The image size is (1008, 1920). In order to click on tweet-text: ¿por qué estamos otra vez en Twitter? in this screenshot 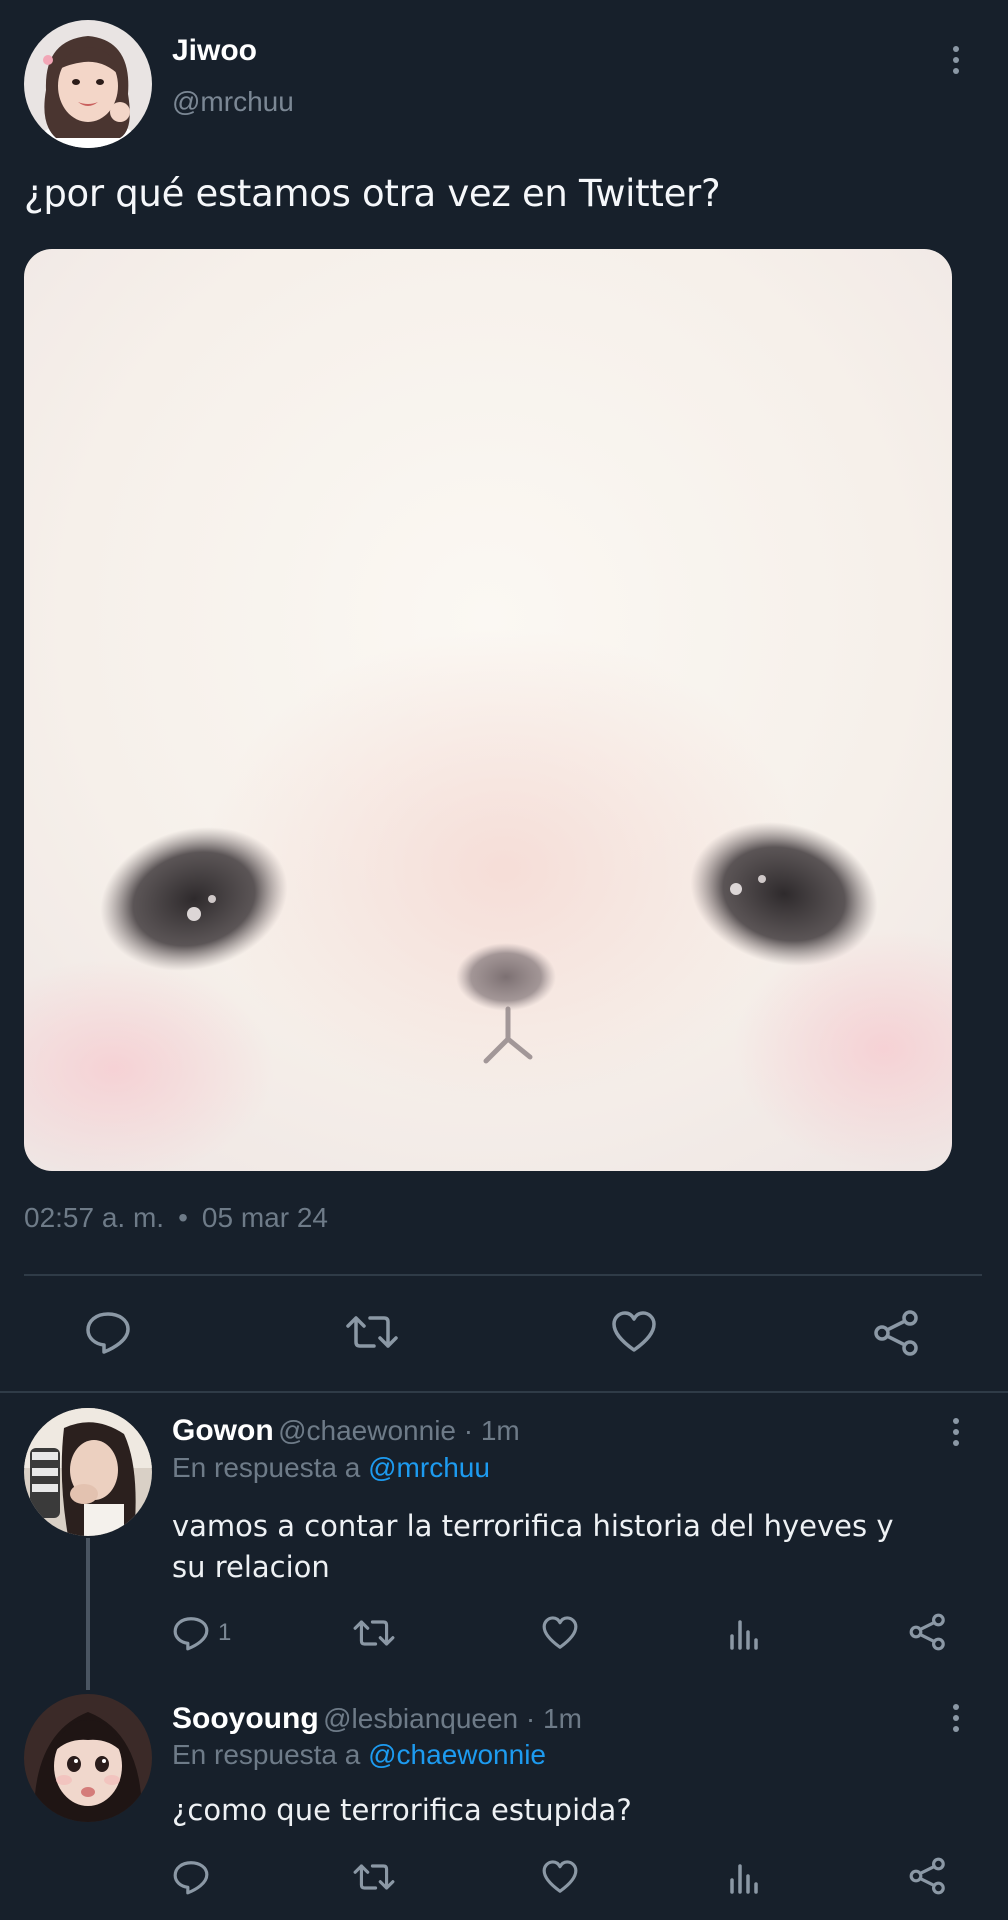, I will do `click(372, 193)`.